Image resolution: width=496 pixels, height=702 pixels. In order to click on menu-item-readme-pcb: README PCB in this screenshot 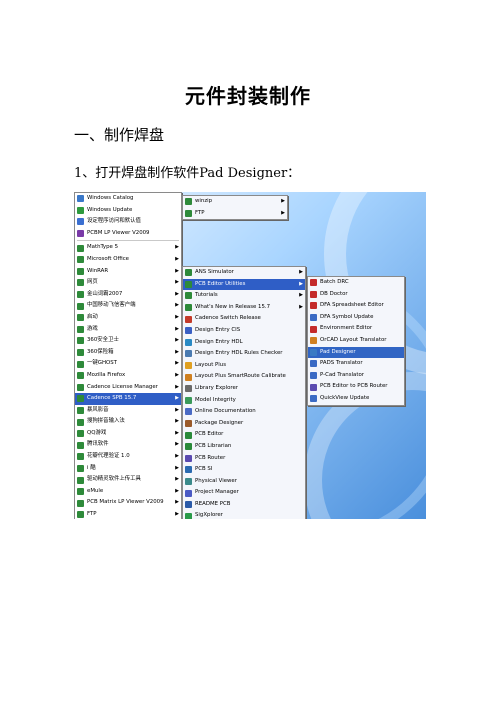, I will do `click(244, 505)`.